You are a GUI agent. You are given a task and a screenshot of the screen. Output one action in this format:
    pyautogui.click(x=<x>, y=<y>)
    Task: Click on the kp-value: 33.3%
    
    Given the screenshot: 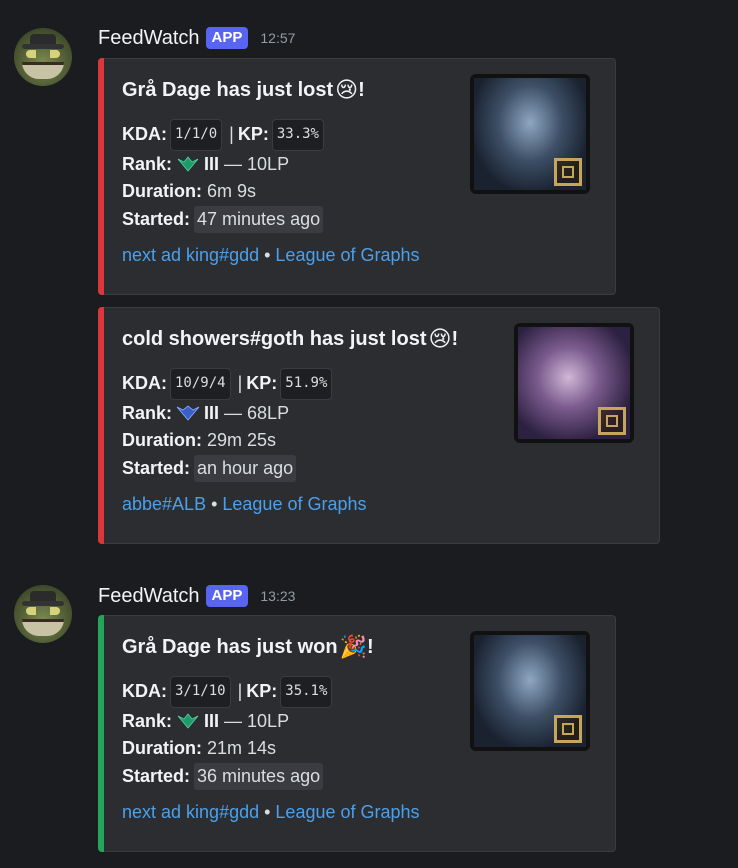 What is the action you would take?
    pyautogui.click(x=297, y=135)
    